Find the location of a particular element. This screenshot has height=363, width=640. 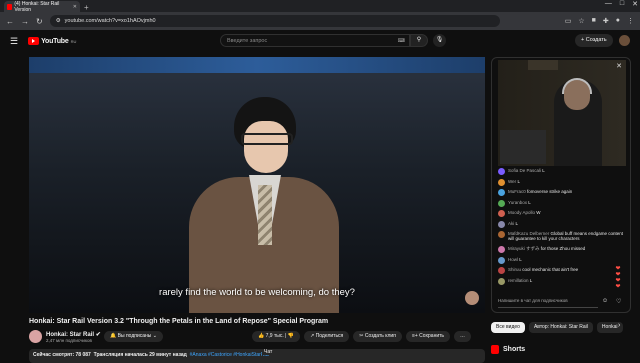

reaction-hearts: ❤ ❤ ❤ ❤ is located at coordinates (618, 278).